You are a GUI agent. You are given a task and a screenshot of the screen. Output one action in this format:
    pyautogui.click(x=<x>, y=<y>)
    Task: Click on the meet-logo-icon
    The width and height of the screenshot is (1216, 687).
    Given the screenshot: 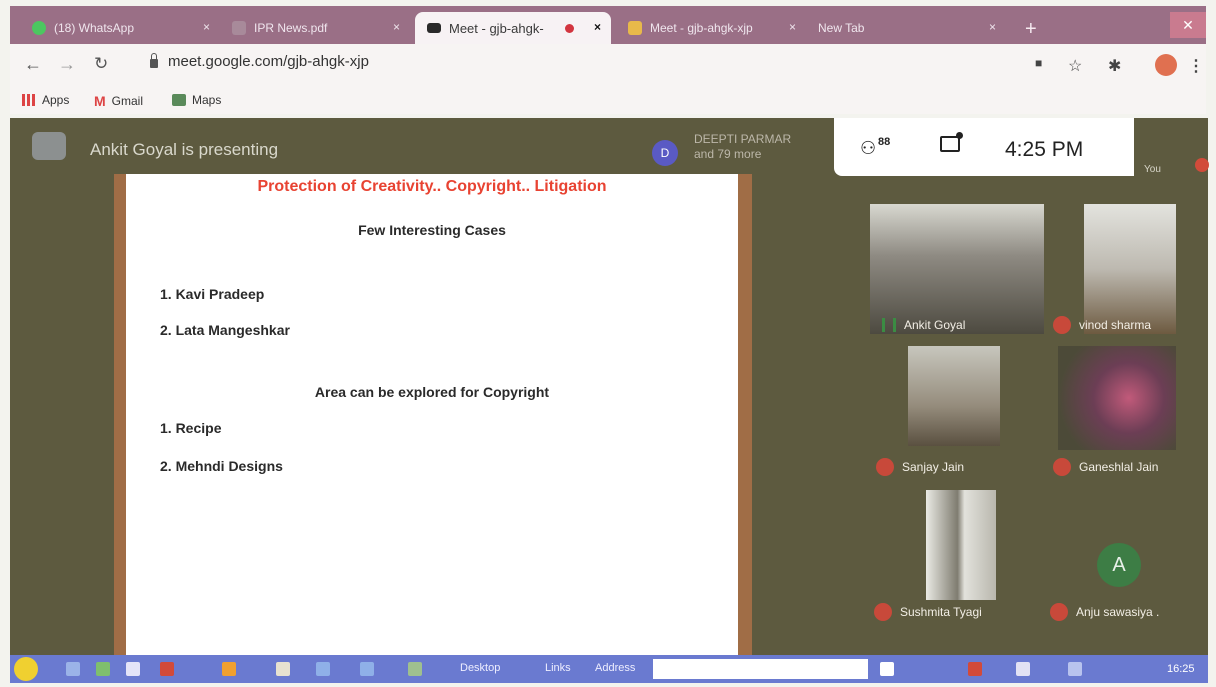 What is the action you would take?
    pyautogui.click(x=49, y=146)
    